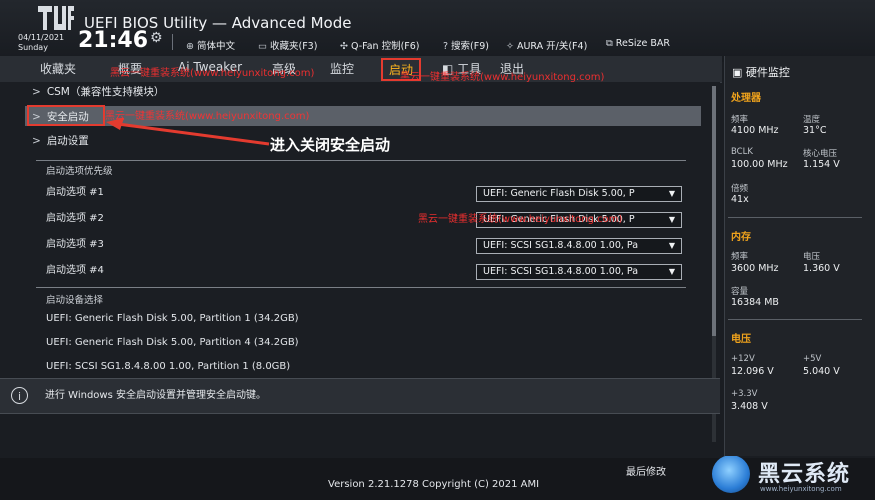 This screenshot has width=875, height=500. Describe the element at coordinates (740, 257) in the screenshot. I see `mem-freq-label: 频率` at that location.